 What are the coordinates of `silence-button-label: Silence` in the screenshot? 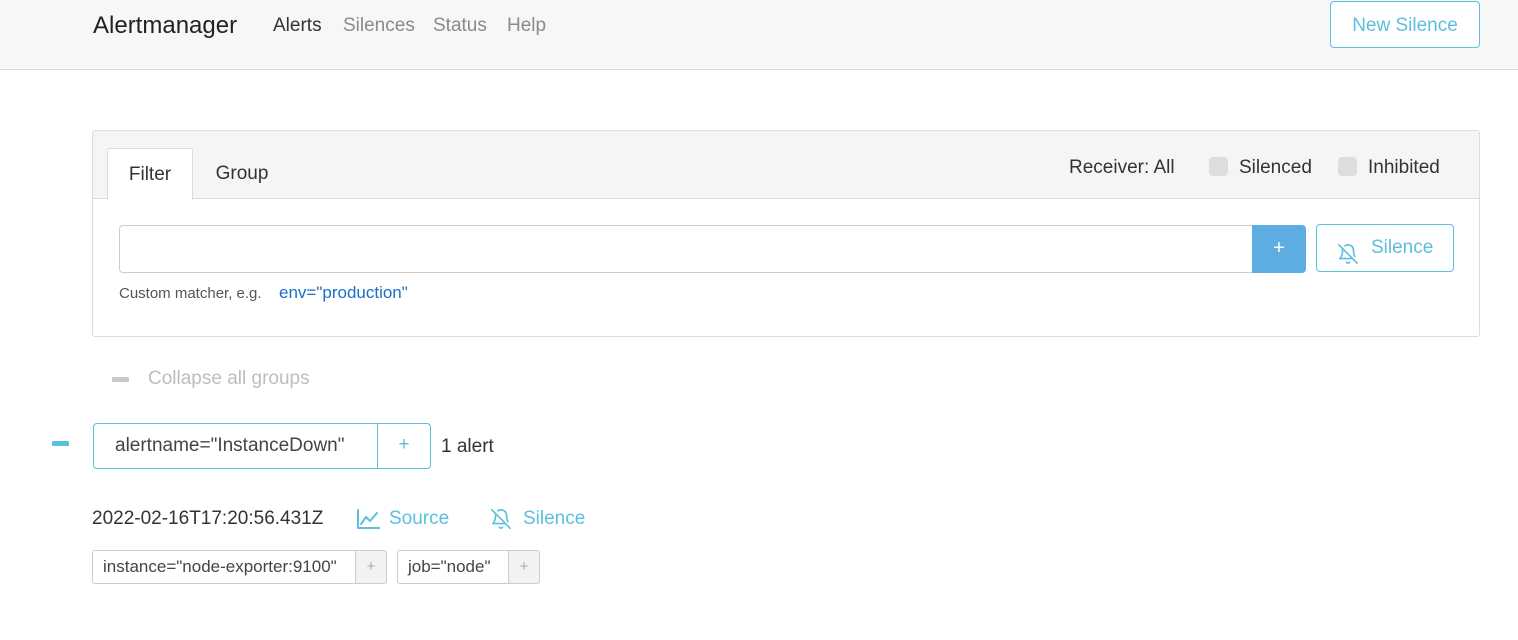 It's located at (1402, 247).